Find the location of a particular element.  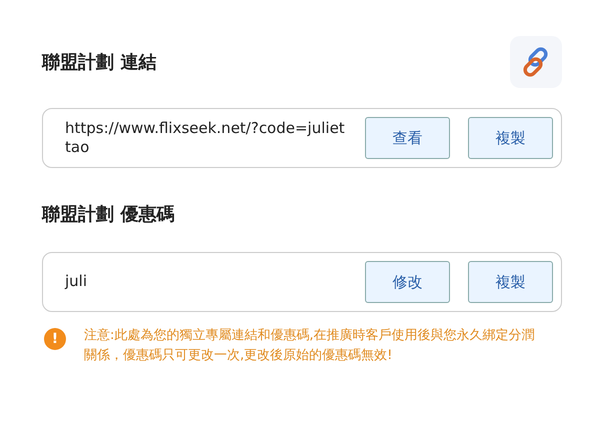

coupon-text: juli is located at coordinates (76, 282).